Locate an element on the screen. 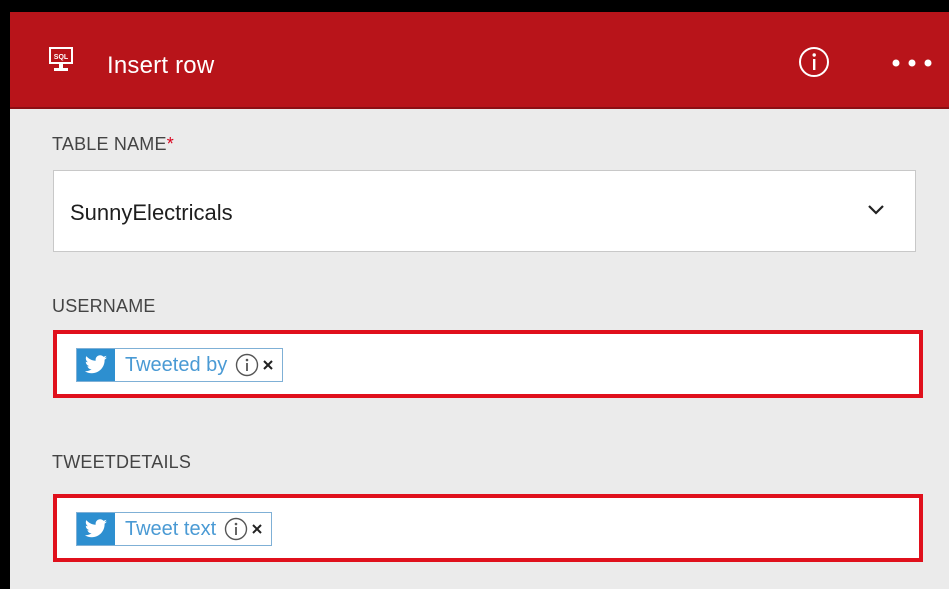 The width and height of the screenshot is (949, 589). sql-monitor-icon: SQL is located at coordinates (61, 59).